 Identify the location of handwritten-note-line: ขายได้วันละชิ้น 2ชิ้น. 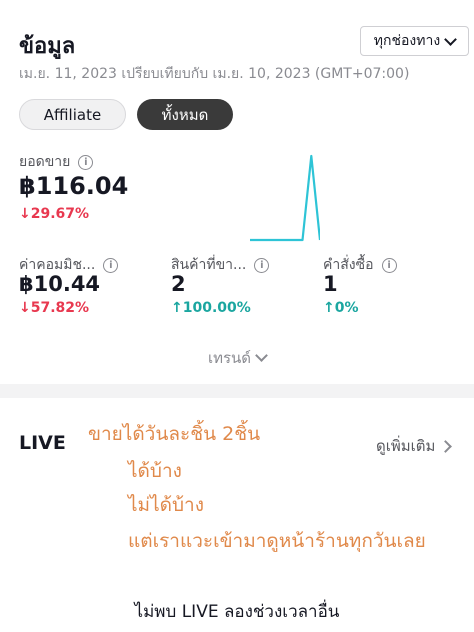
(174, 434).